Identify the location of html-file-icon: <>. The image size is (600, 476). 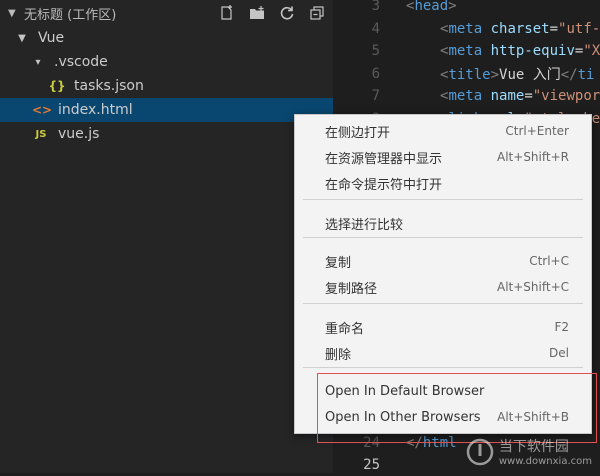
(42, 110).